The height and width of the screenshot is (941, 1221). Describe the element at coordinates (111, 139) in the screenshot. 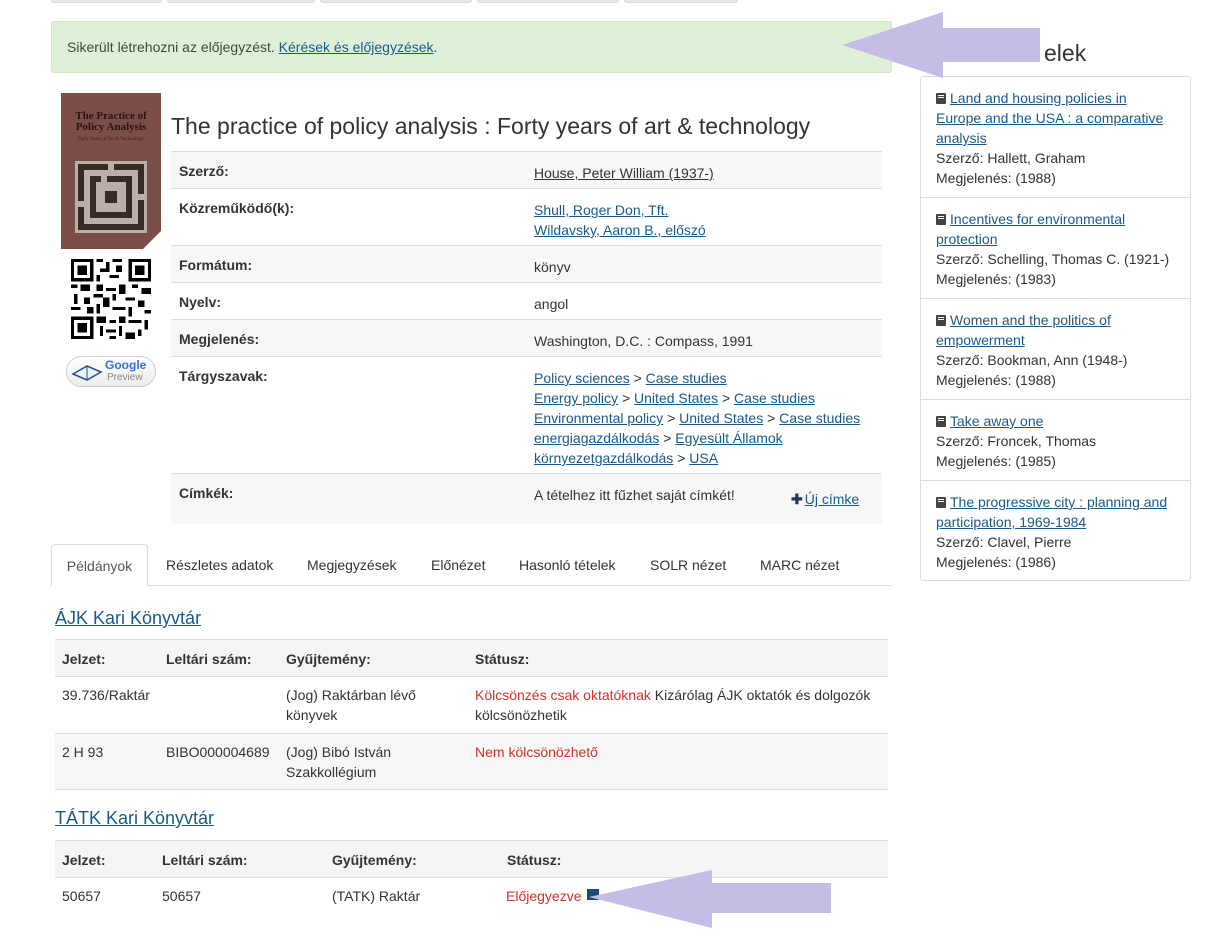

I see `cover-subtitle: Forty Years of Art & Technology` at that location.